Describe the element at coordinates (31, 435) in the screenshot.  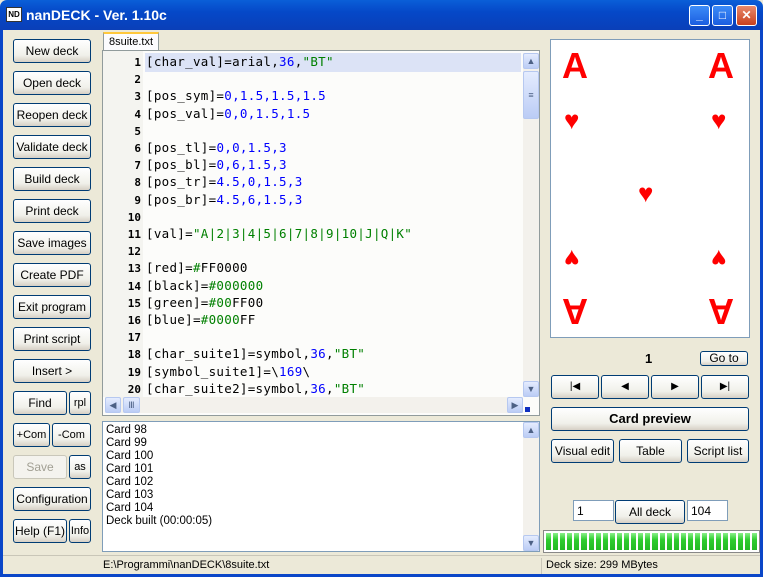
I see `add-comment-button: +Com` at that location.